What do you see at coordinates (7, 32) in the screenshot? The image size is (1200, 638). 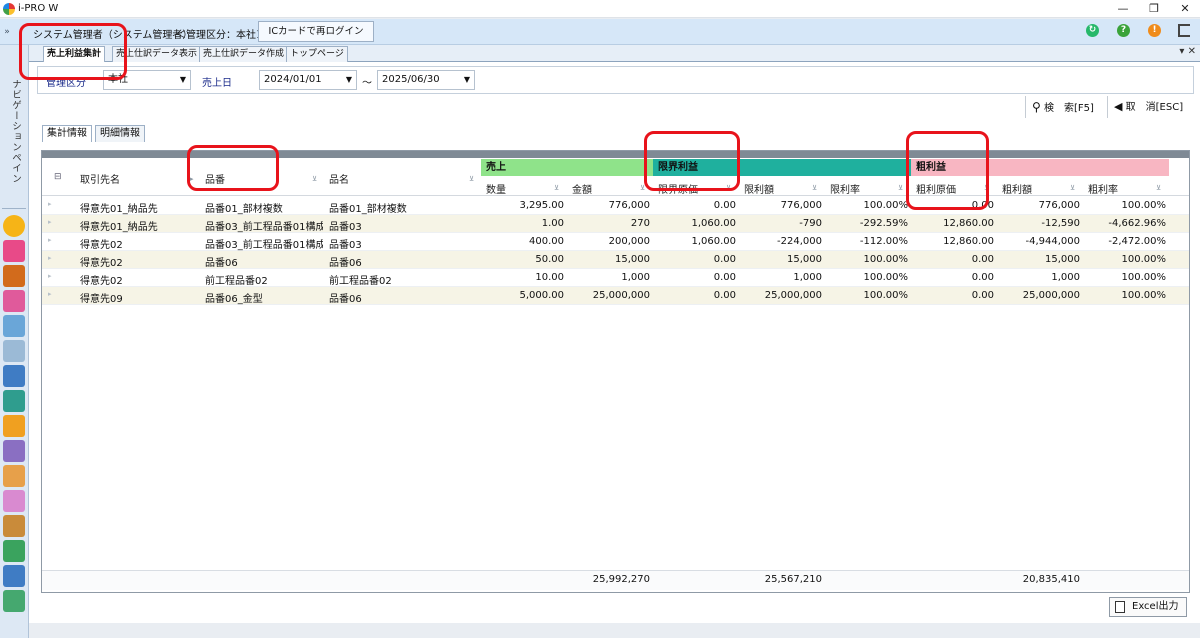 I see `pane-toggle-icon: »` at bounding box center [7, 32].